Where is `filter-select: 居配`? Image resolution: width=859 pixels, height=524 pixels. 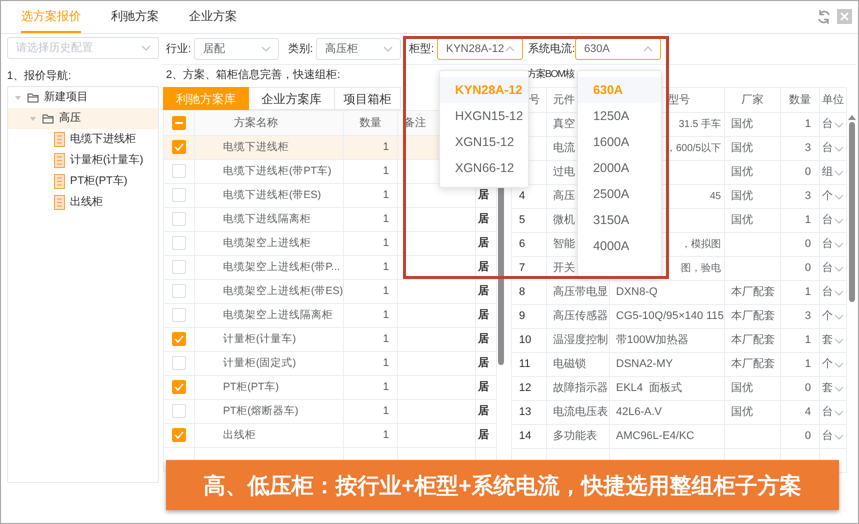 filter-select: 居配 is located at coordinates (236, 49).